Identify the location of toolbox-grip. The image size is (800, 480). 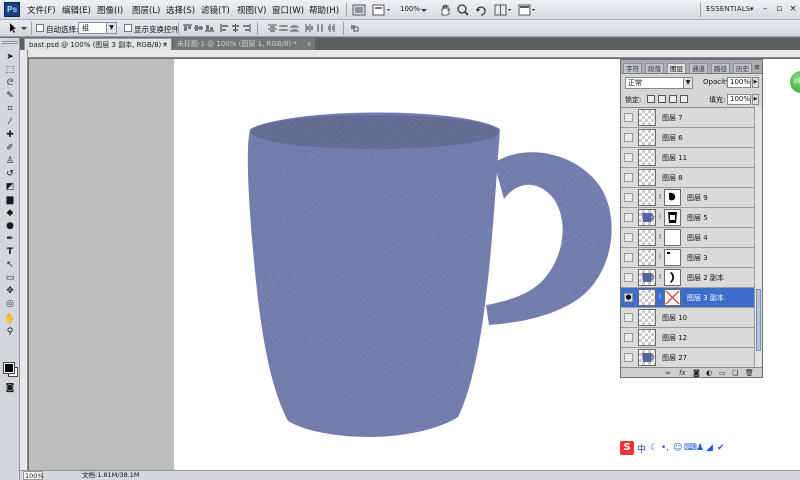
(10, 42).